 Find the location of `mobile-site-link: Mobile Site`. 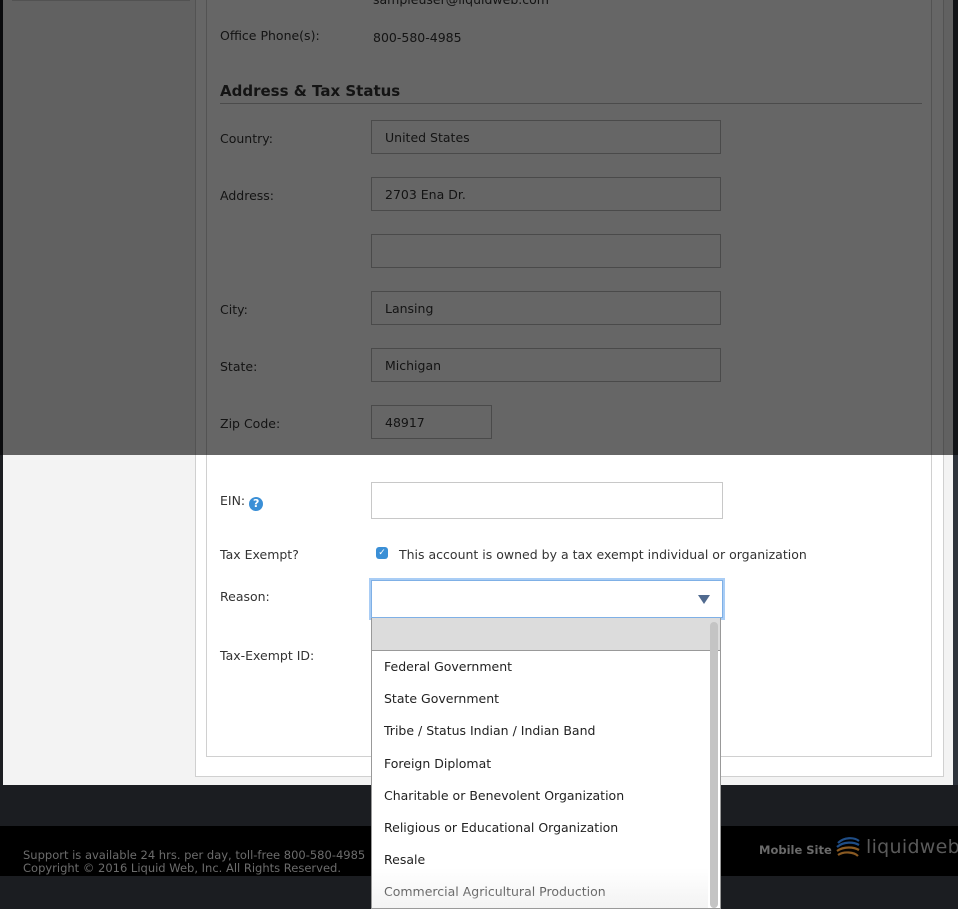

mobile-site-link: Mobile Site is located at coordinates (795, 850).